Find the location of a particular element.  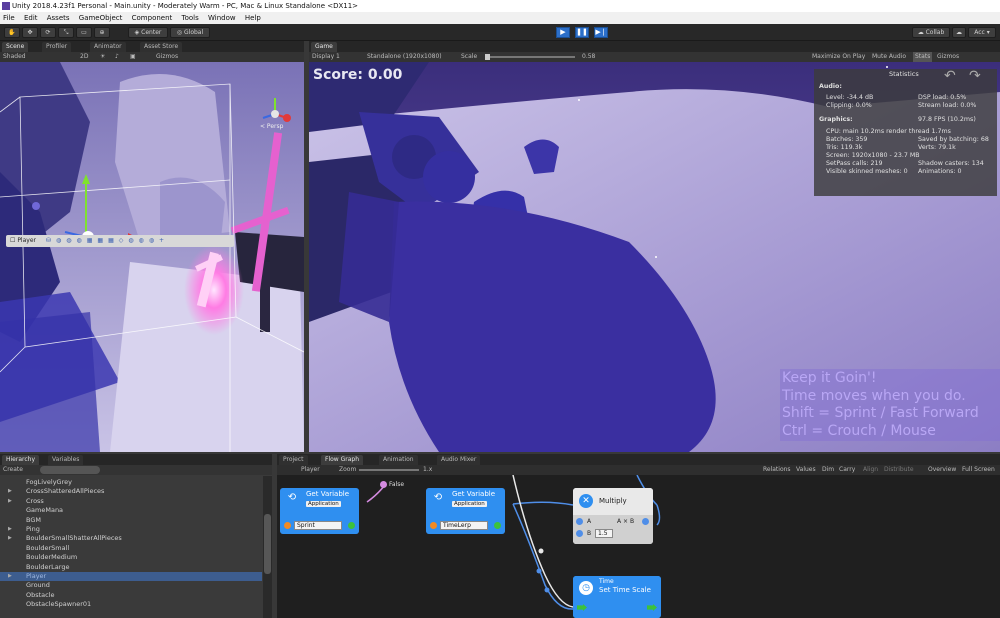

transform-tool-icon: ⊕ is located at coordinates (102, 32).